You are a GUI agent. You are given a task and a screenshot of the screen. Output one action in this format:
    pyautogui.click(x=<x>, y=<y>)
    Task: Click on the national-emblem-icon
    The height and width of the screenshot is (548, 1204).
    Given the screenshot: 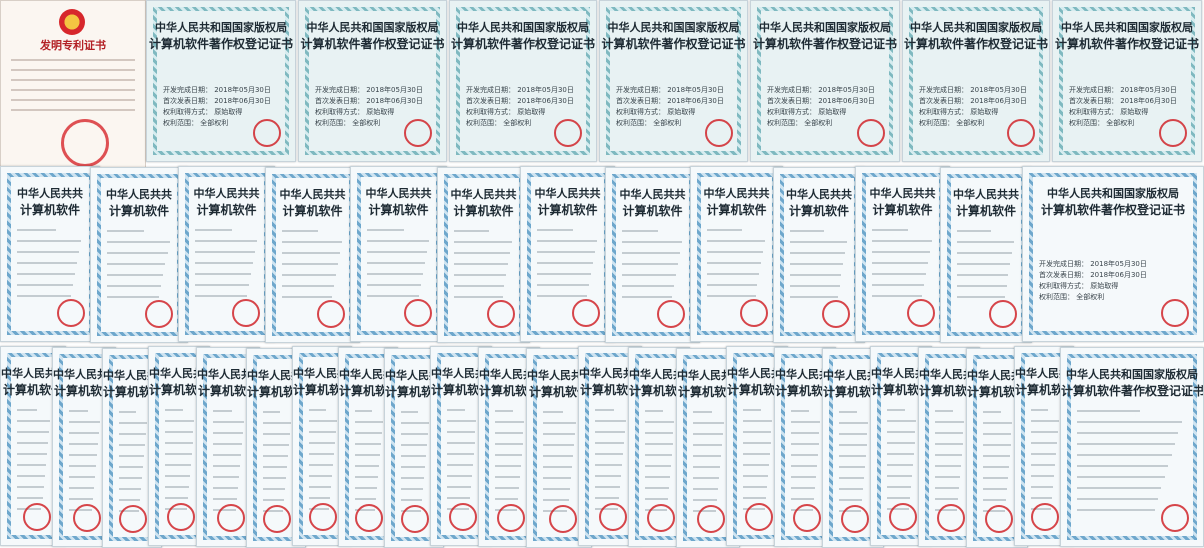 What is the action you would take?
    pyautogui.click(x=72, y=22)
    